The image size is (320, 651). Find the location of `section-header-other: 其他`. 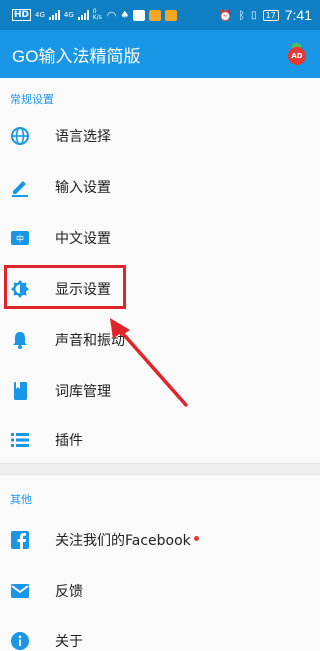

section-header-other: 其他 is located at coordinates (21, 499).